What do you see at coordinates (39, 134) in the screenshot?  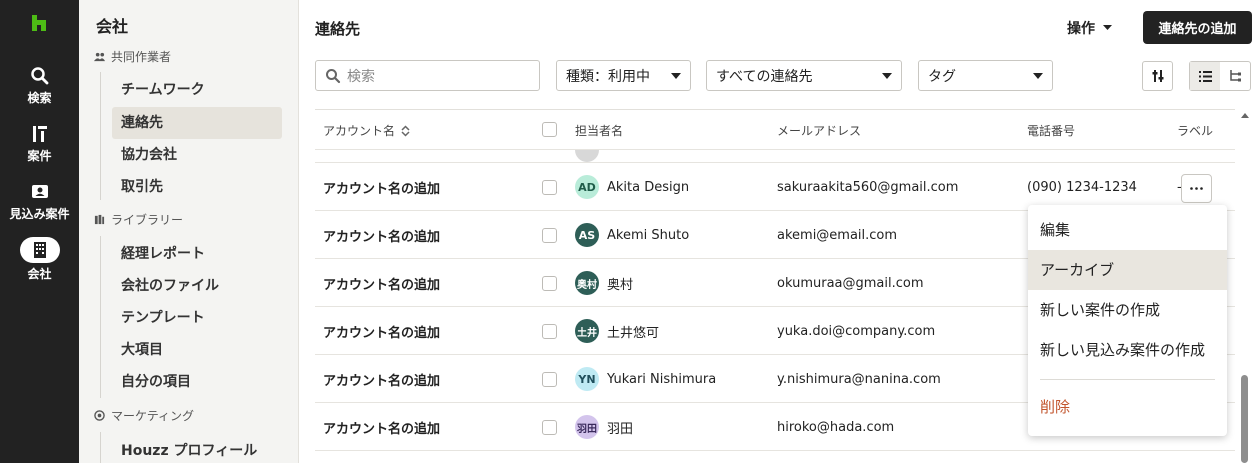 I see `projects-icon` at bounding box center [39, 134].